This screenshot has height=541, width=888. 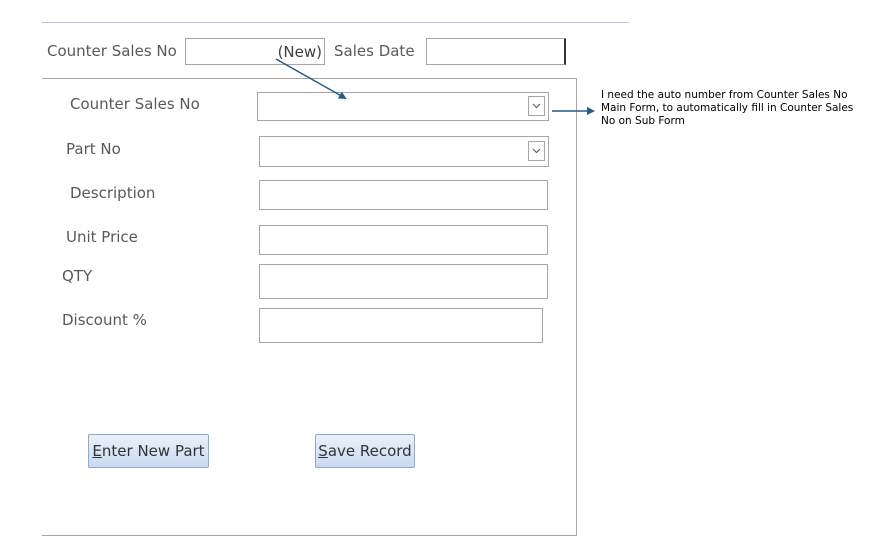 I want to click on annotation-arrow-diagonal, so click(x=311, y=78).